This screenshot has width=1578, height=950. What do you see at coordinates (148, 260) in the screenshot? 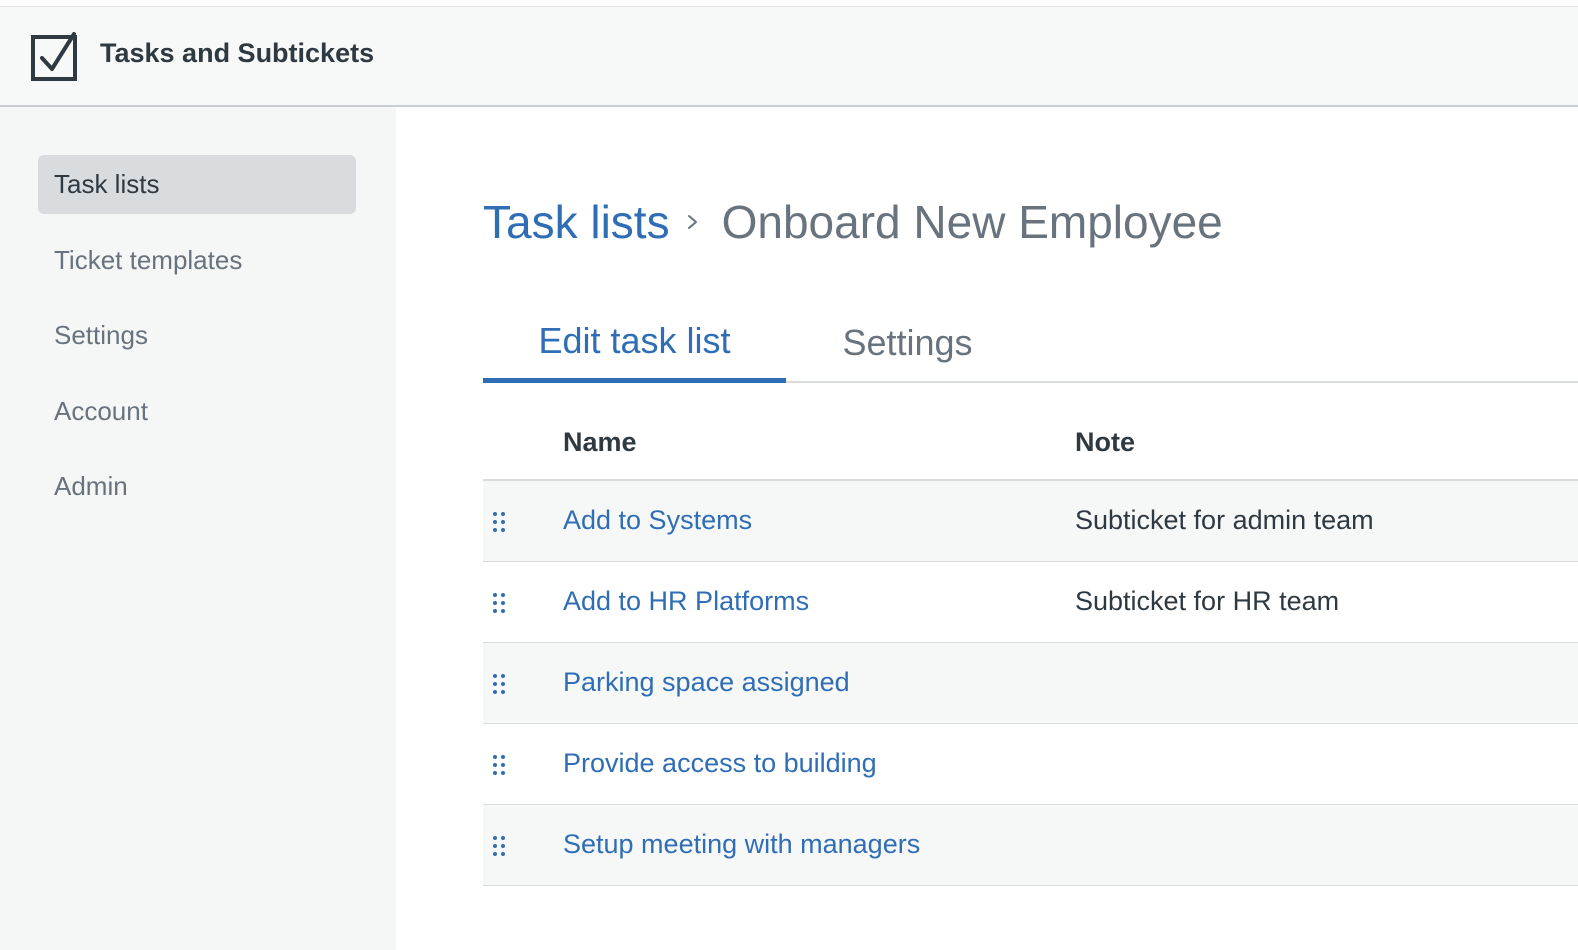
I see `sidebar-item-label: Ticket templates` at bounding box center [148, 260].